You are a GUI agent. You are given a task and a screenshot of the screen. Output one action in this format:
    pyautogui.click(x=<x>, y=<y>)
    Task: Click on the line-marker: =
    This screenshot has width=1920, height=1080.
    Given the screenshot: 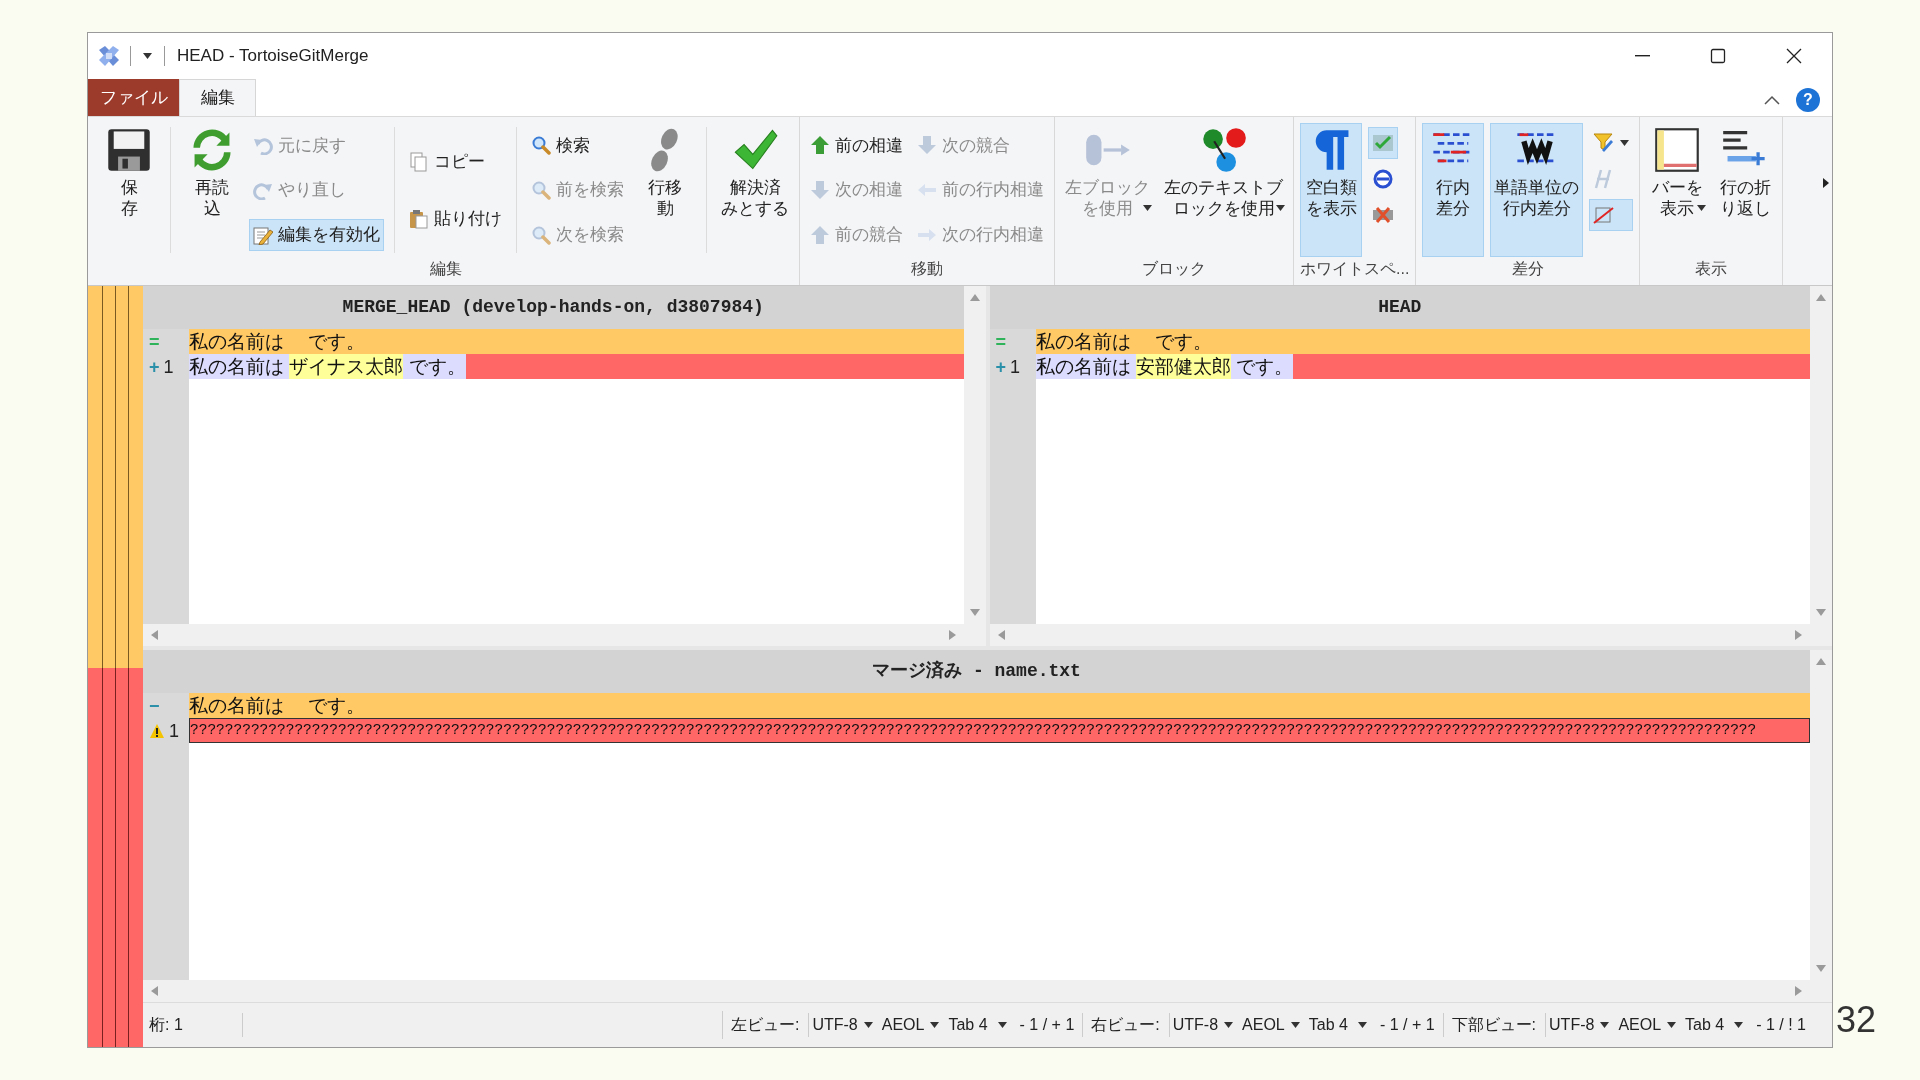 What is the action you would take?
    pyautogui.click(x=1000, y=341)
    